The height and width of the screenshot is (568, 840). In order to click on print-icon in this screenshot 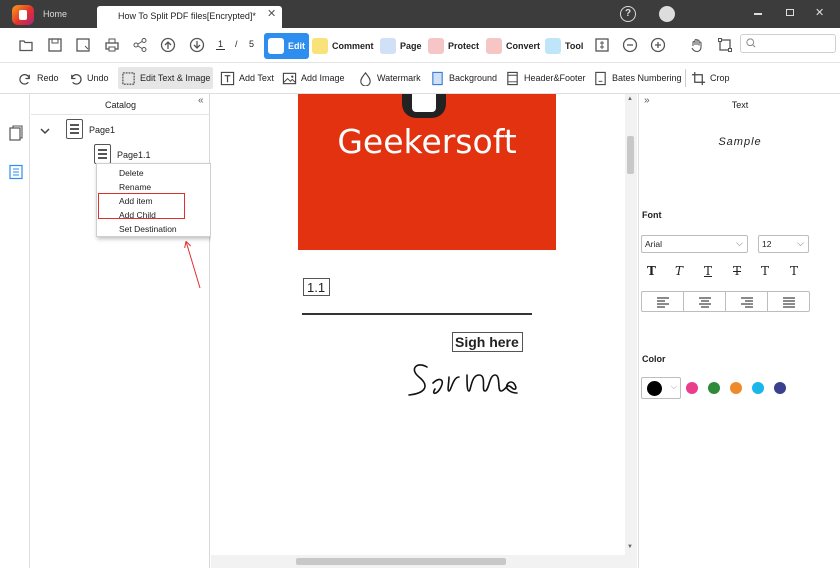, I will do `click(112, 45)`.